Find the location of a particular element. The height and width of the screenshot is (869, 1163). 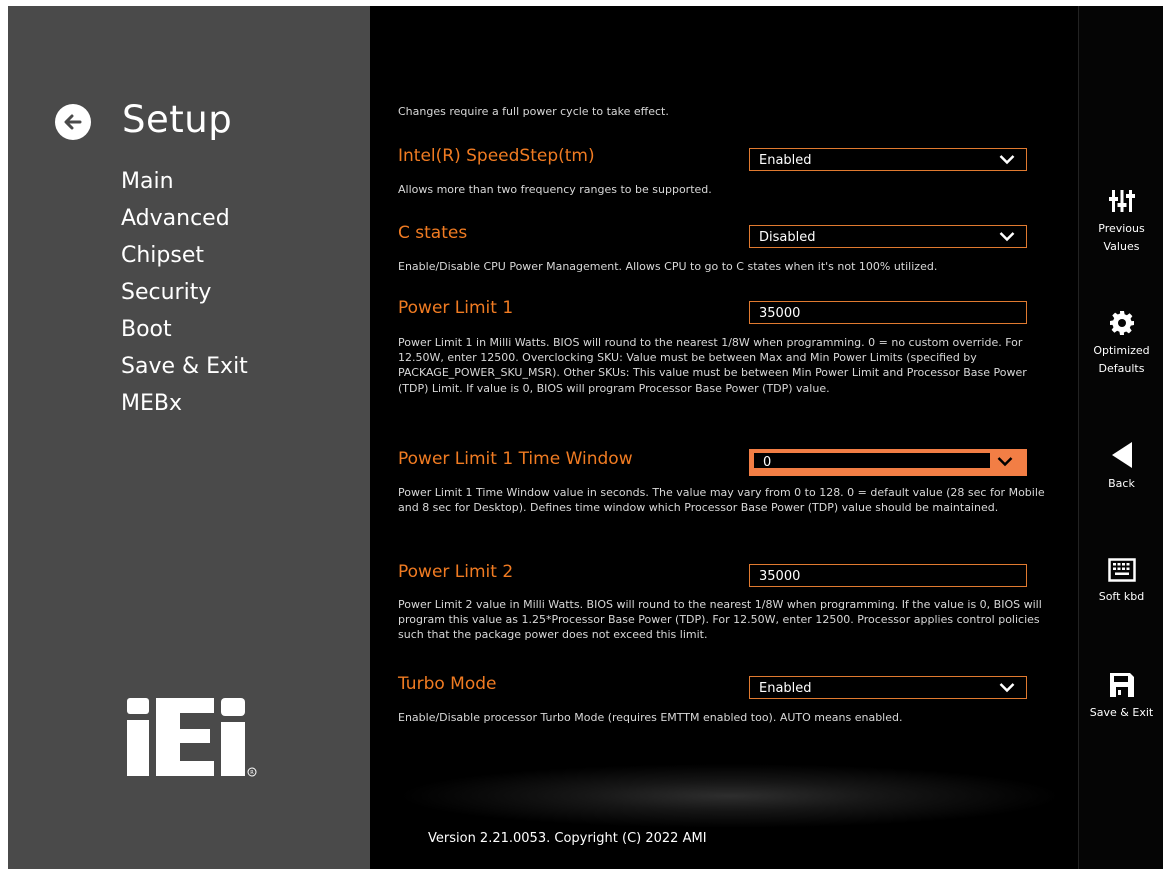

sliders-icon is located at coordinates (1121, 201).